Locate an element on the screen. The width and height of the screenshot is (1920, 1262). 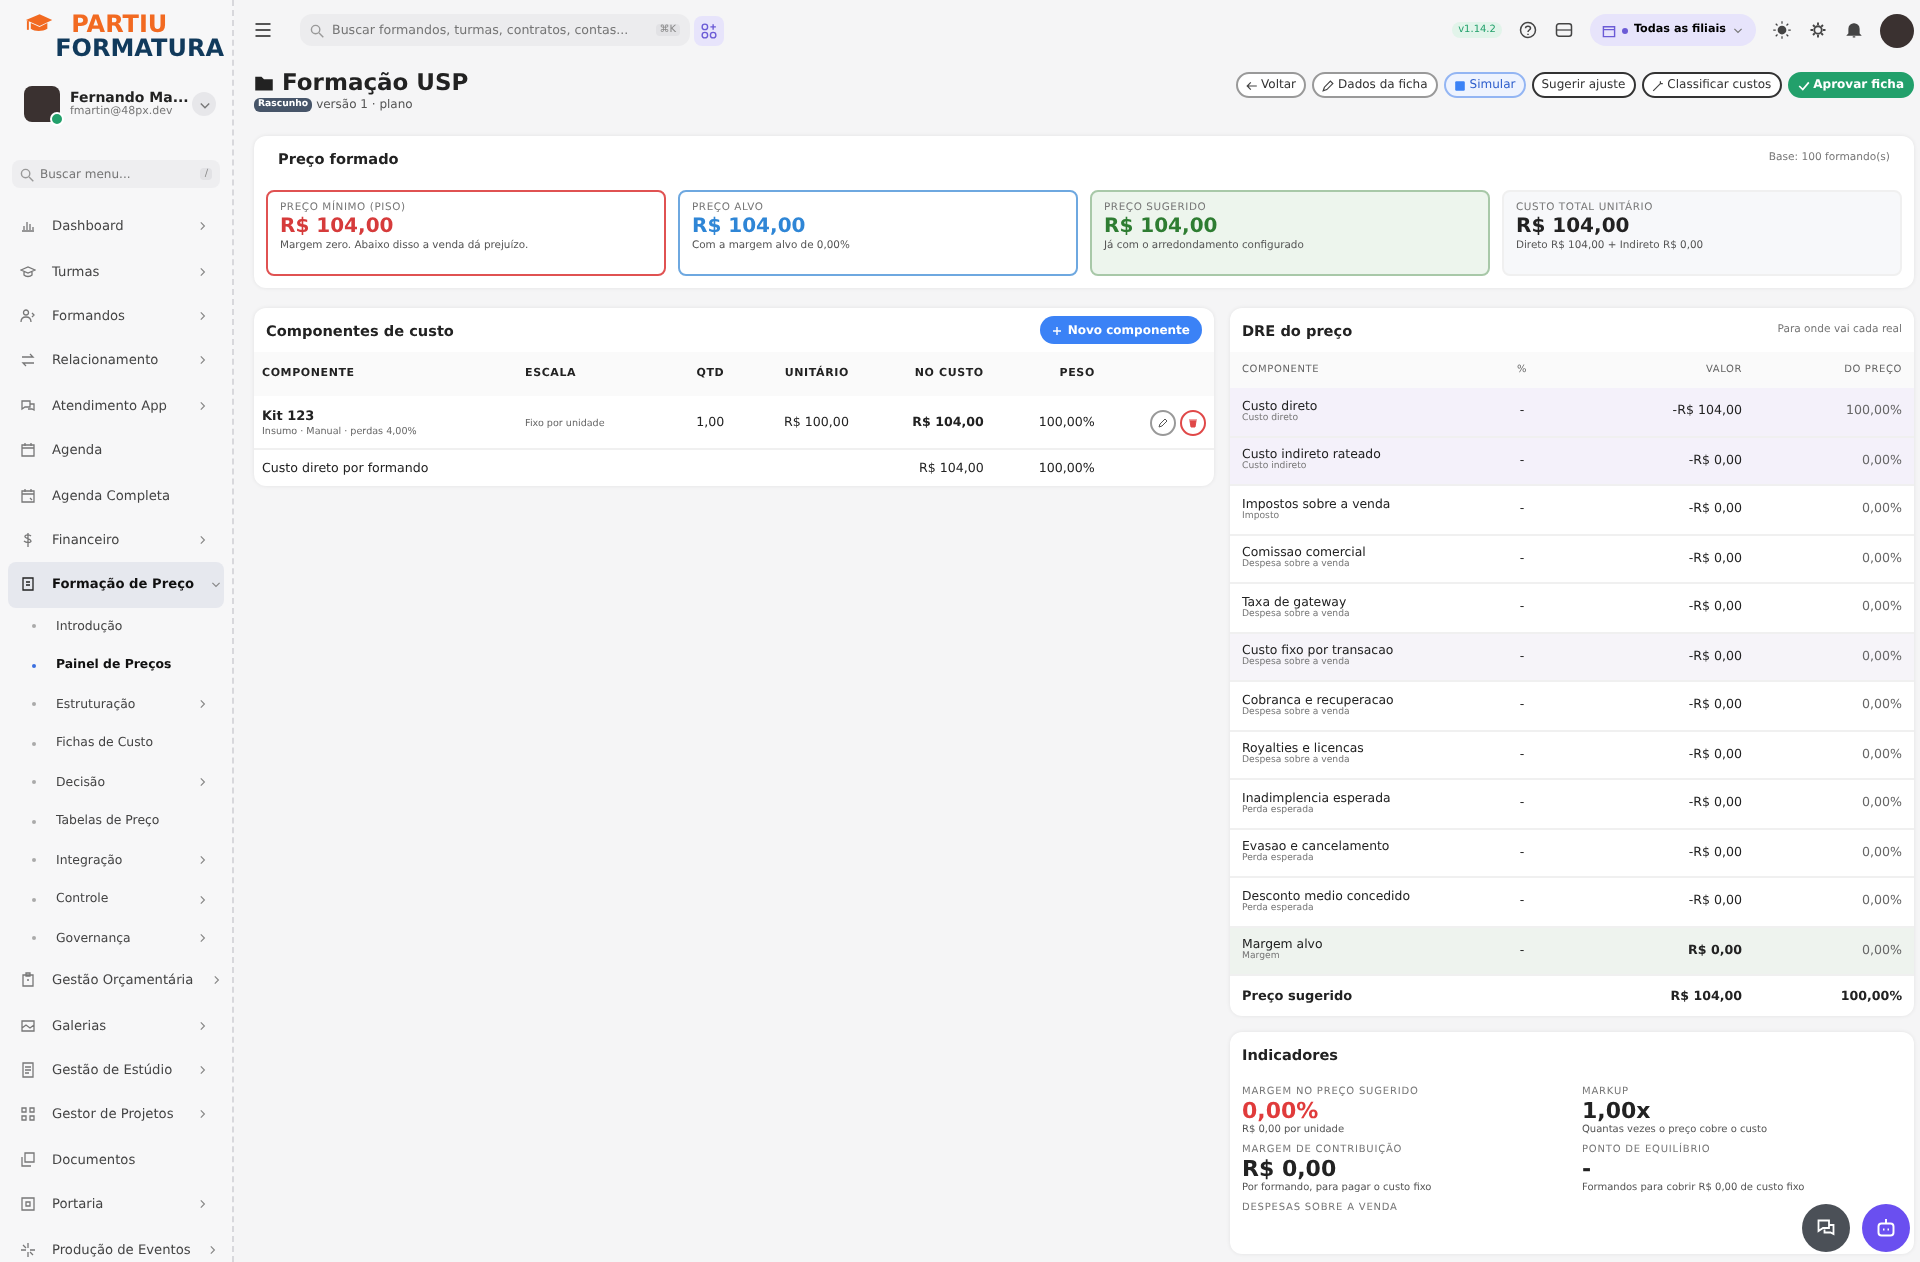
indicator-value: 0,00% is located at coordinates (1281, 1111).